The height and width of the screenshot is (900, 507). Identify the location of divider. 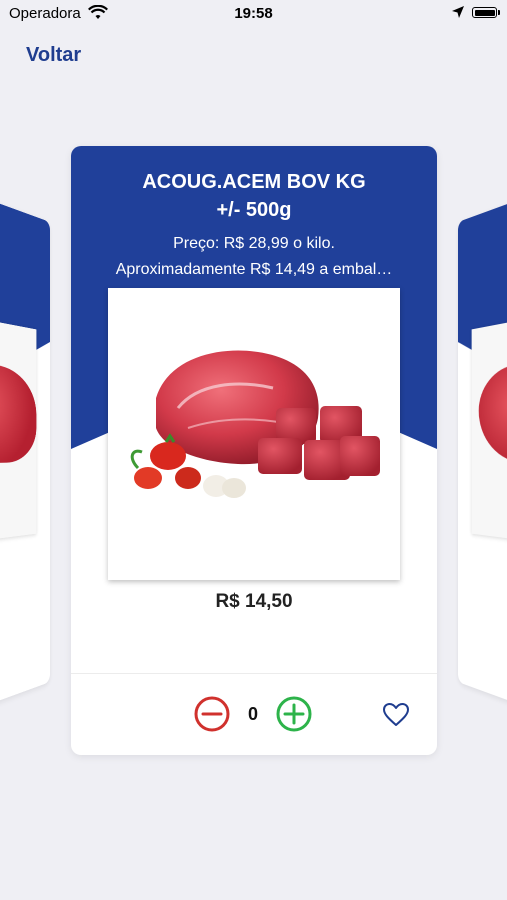
(254, 673).